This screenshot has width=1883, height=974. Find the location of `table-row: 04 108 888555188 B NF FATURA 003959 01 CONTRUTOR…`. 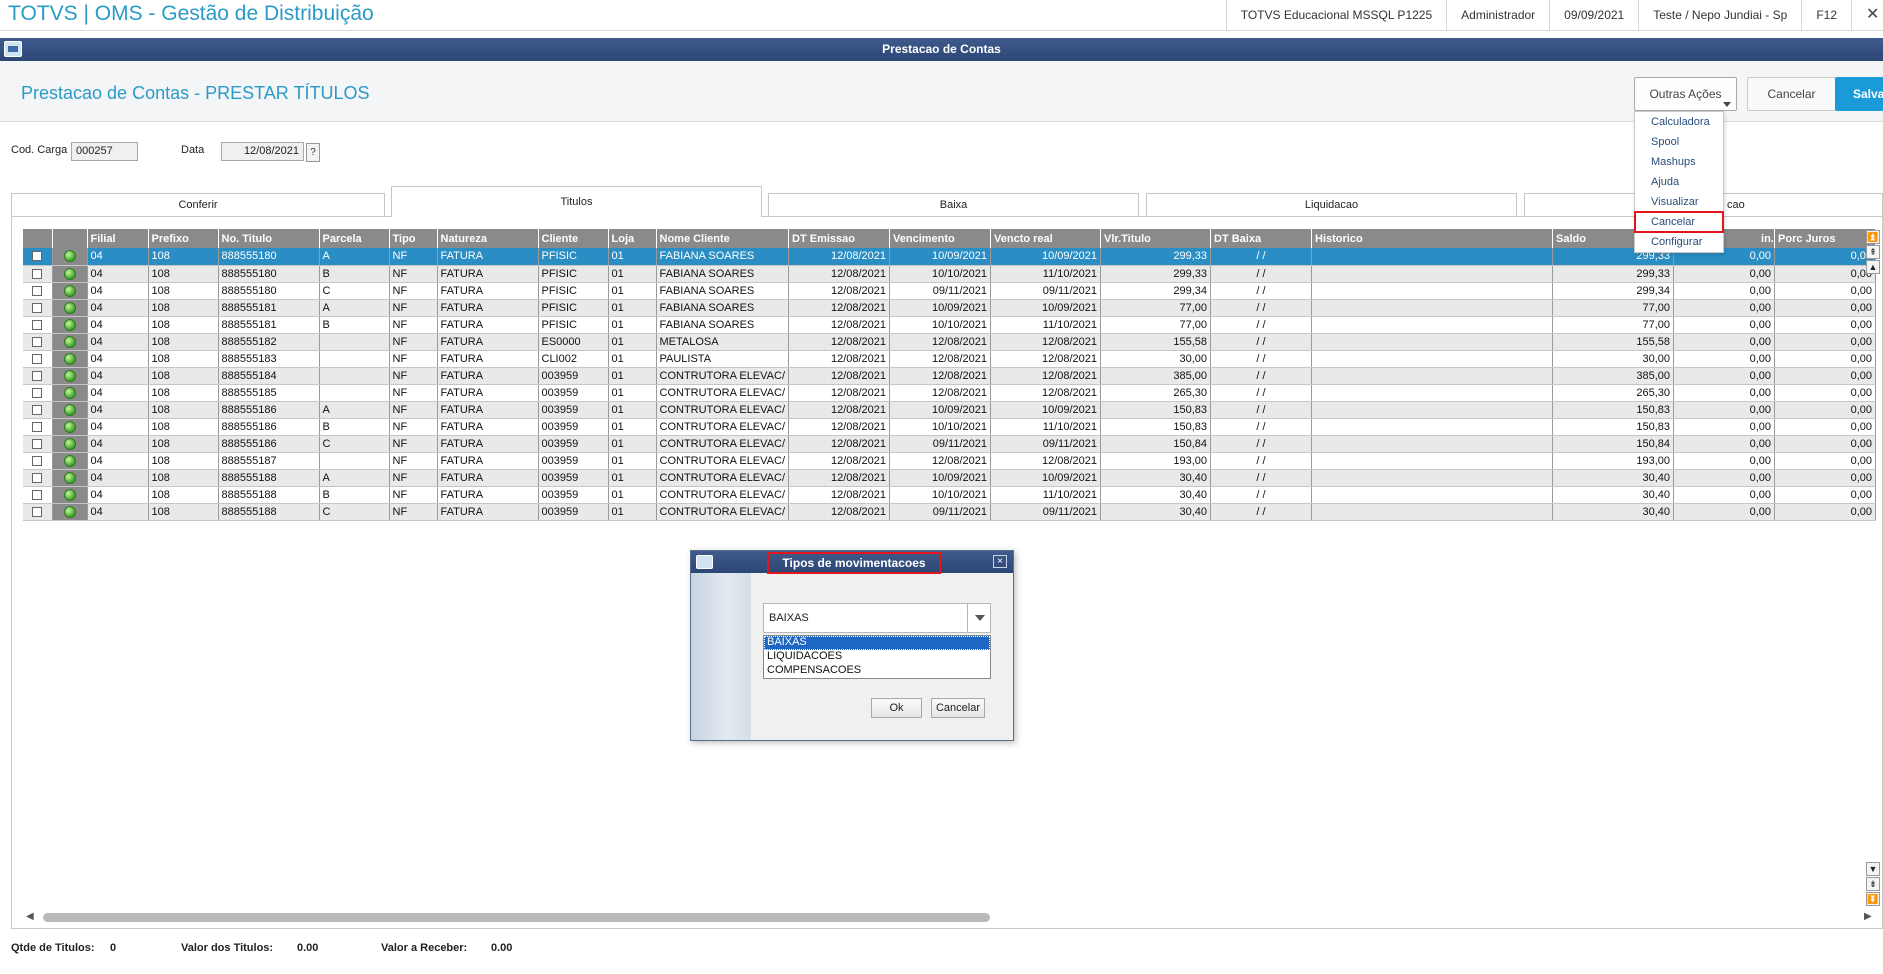

table-row: 04 108 888555188 B NF FATURA 003959 01 CONTRUTOR… is located at coordinates (950, 495).